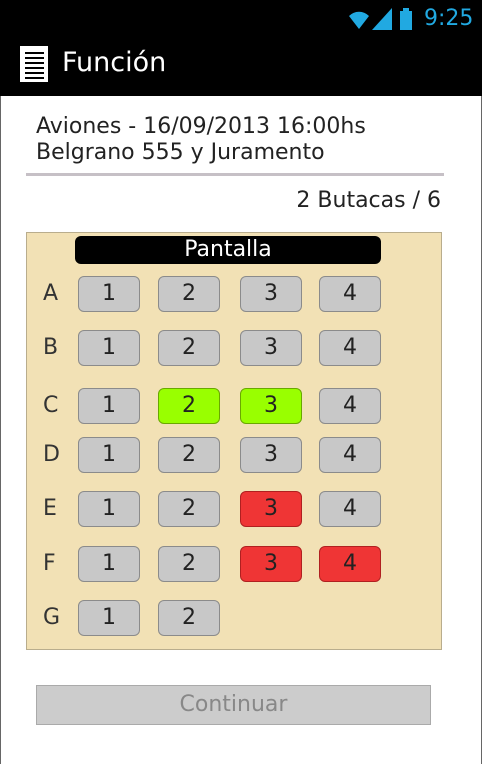 This screenshot has height=764, width=482. Describe the element at coordinates (406, 19) in the screenshot. I see `battery-icon` at that location.